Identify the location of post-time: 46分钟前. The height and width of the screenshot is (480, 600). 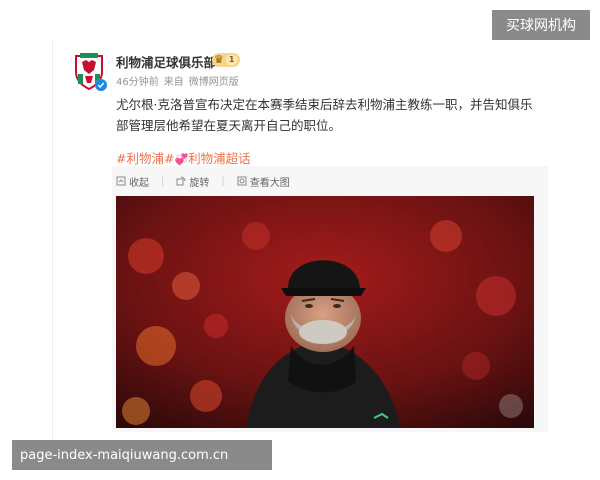
(137, 82).